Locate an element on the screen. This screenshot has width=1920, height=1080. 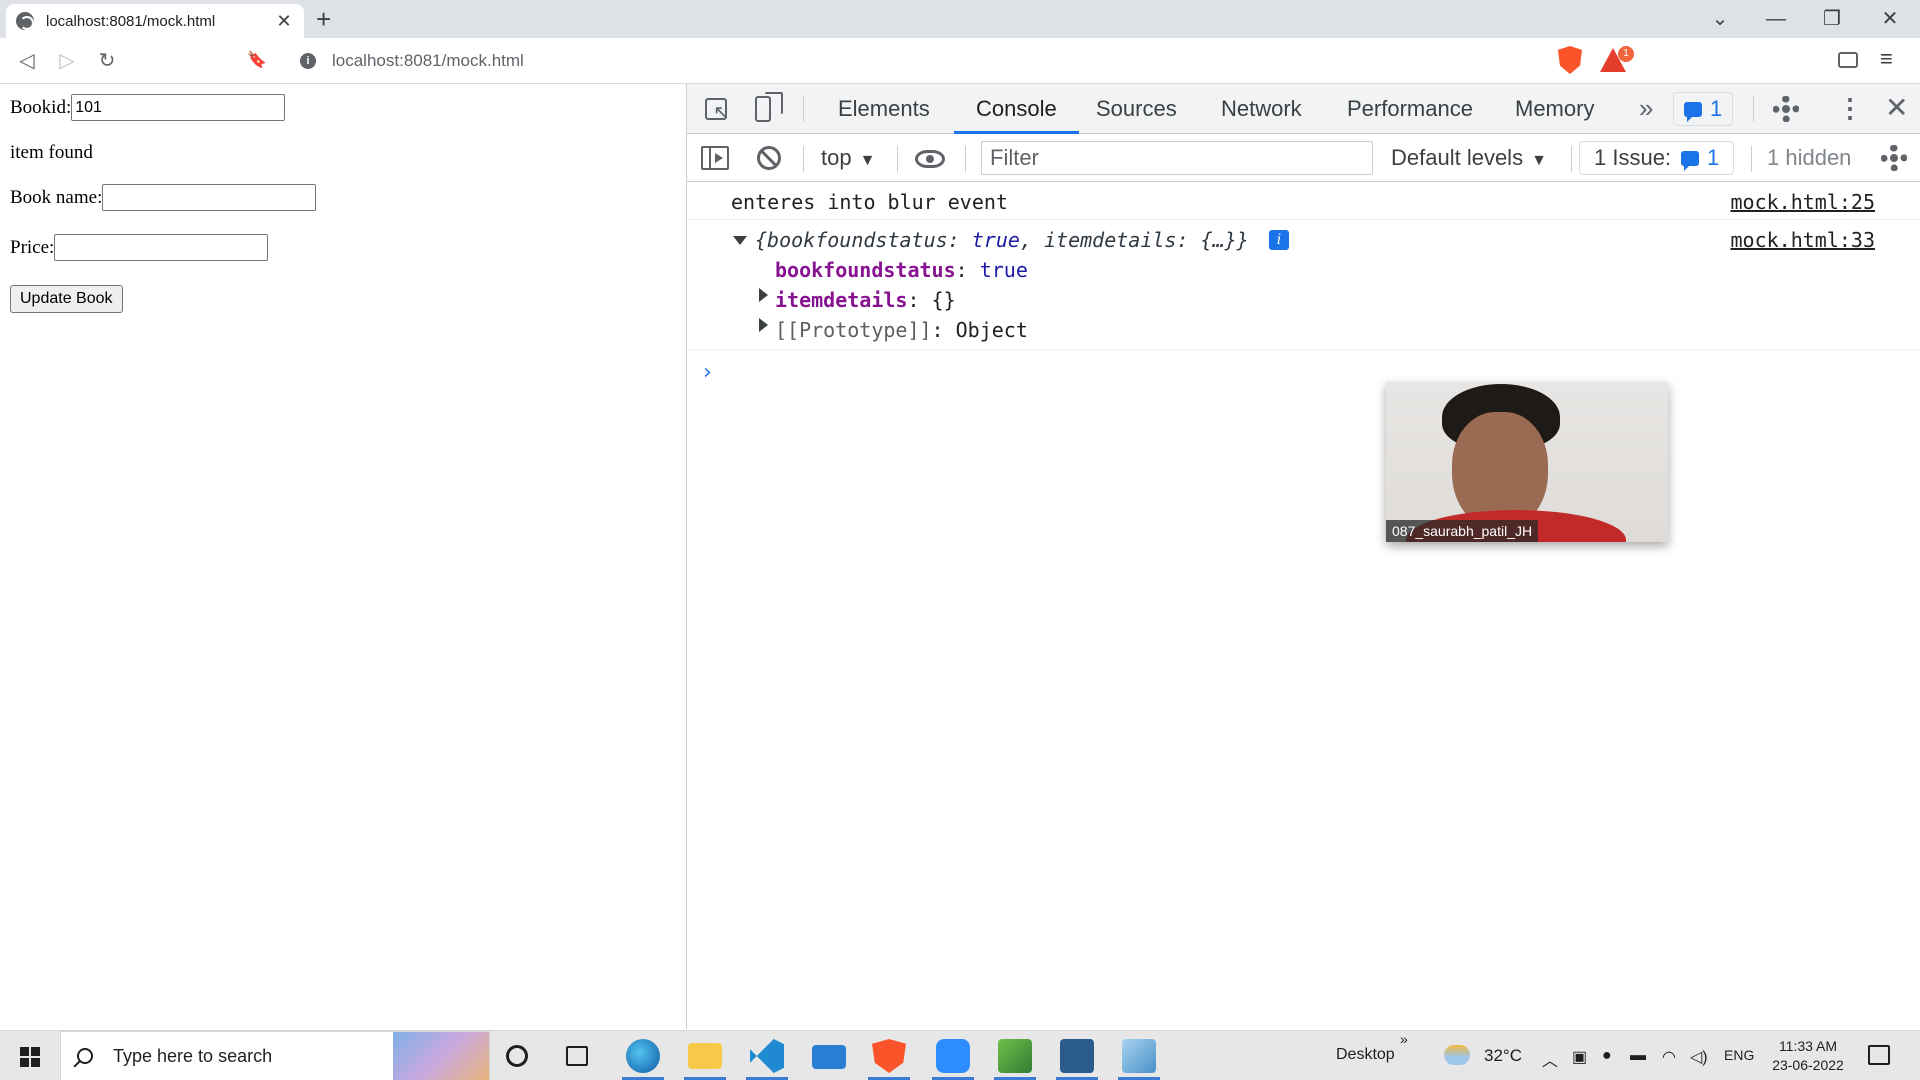
console-source-link: mock.html:33 is located at coordinates (1803, 240).